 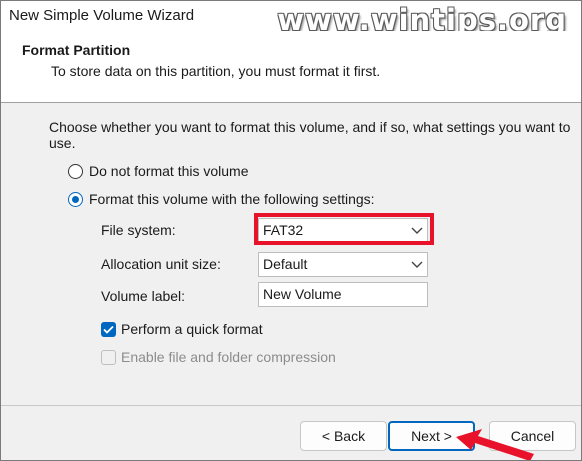 I want to click on volume-label-value: New Volume, so click(x=302, y=294).